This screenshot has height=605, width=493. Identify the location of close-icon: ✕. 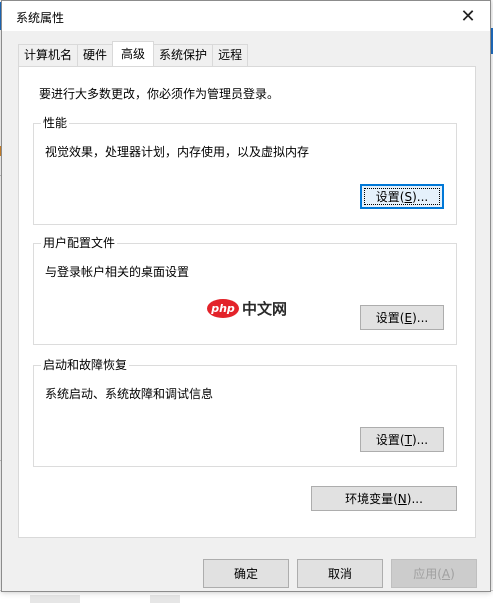
(468, 16).